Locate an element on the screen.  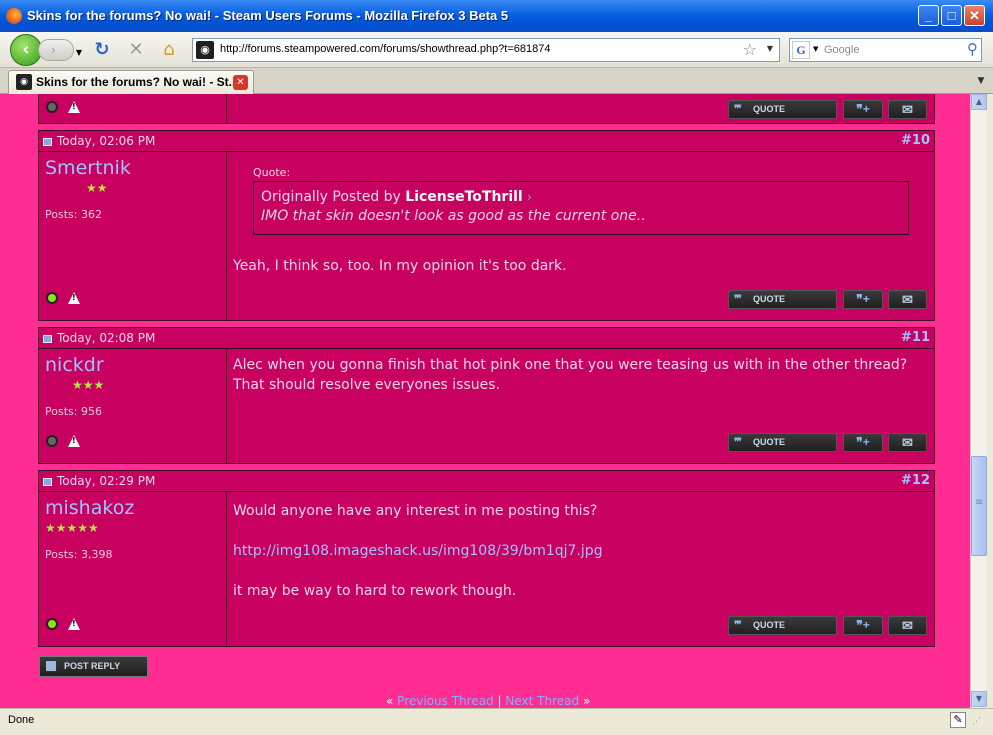
stop-icon: ✕ is located at coordinates (136, 50).